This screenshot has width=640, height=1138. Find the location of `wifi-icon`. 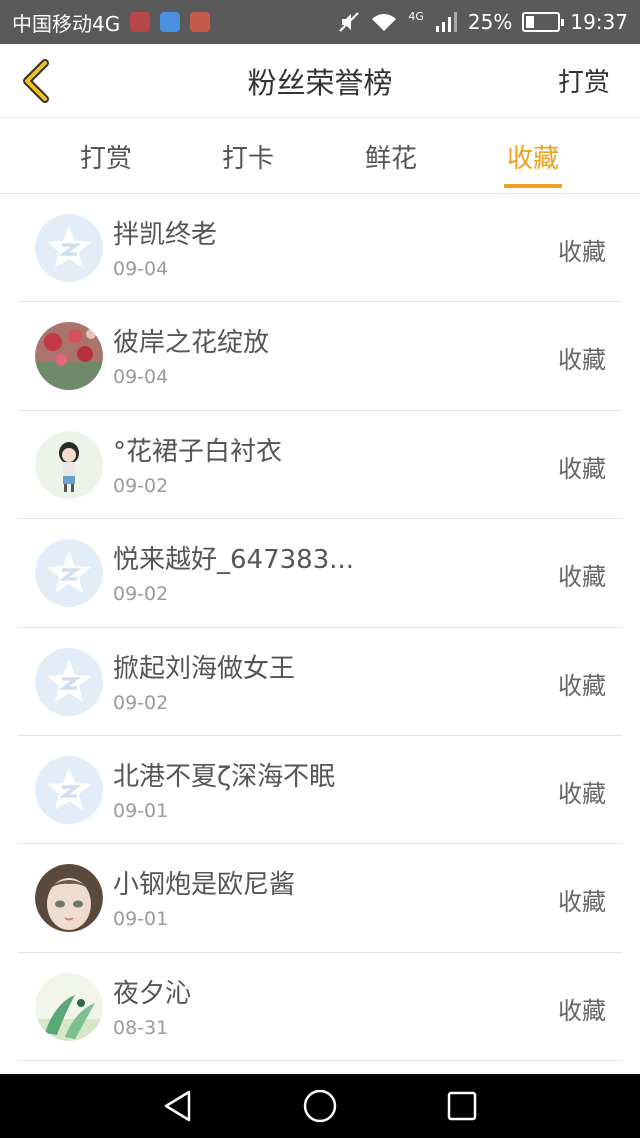

wifi-icon is located at coordinates (384, 22).